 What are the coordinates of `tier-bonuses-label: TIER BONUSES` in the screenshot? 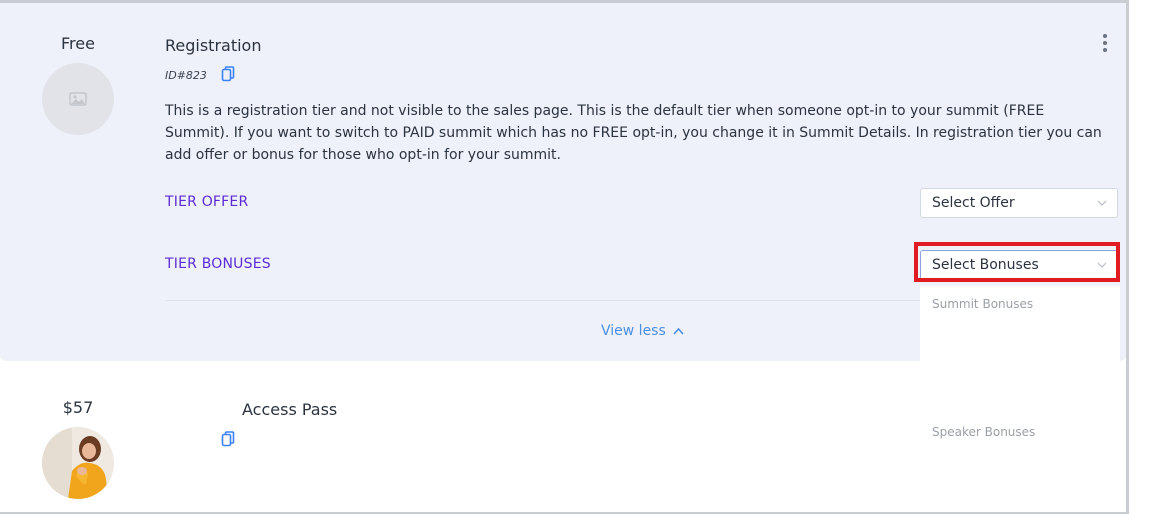 It's located at (218, 264).